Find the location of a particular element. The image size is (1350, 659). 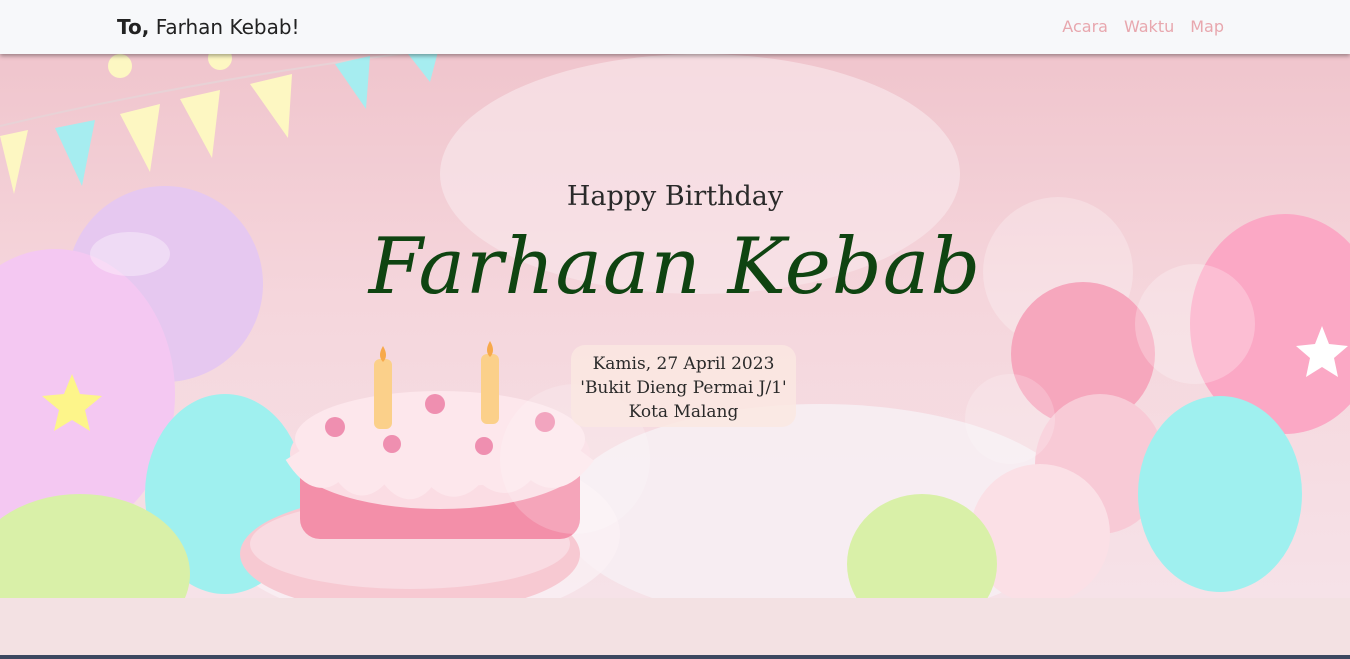

event-address: 'Bukit Dieng Permai J/1' is located at coordinates (683, 388).